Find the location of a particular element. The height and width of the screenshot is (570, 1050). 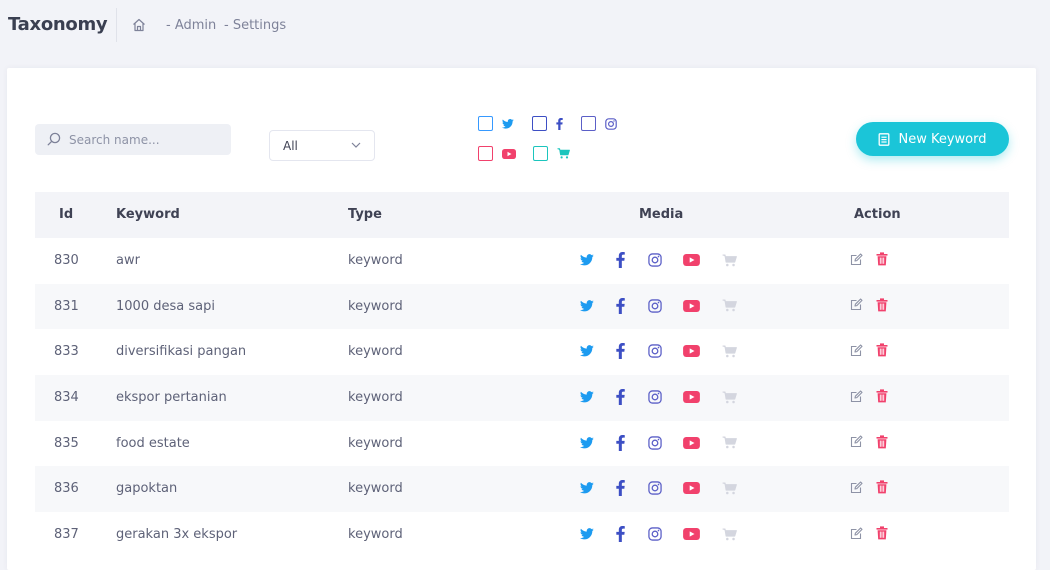

row-keyword: diversifikasi pangan is located at coordinates (181, 352).